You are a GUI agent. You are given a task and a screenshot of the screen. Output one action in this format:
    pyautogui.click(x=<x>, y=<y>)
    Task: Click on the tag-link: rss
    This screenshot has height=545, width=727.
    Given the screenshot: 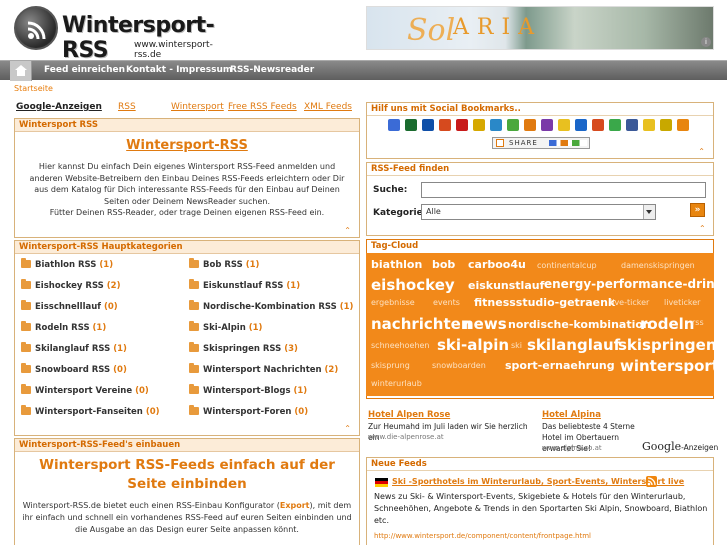 What is the action you would take?
    pyautogui.click(x=698, y=322)
    